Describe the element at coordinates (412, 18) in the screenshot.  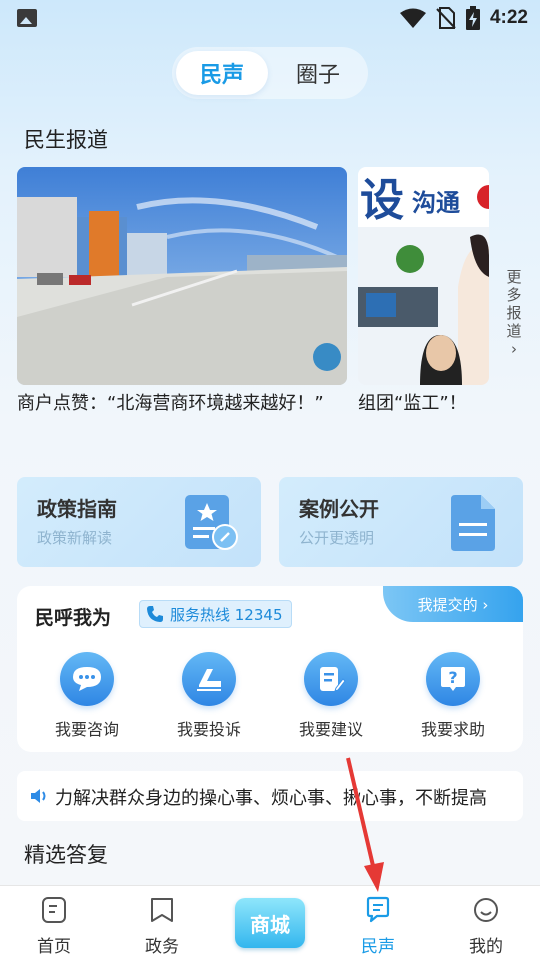
I see `wifi-icon` at that location.